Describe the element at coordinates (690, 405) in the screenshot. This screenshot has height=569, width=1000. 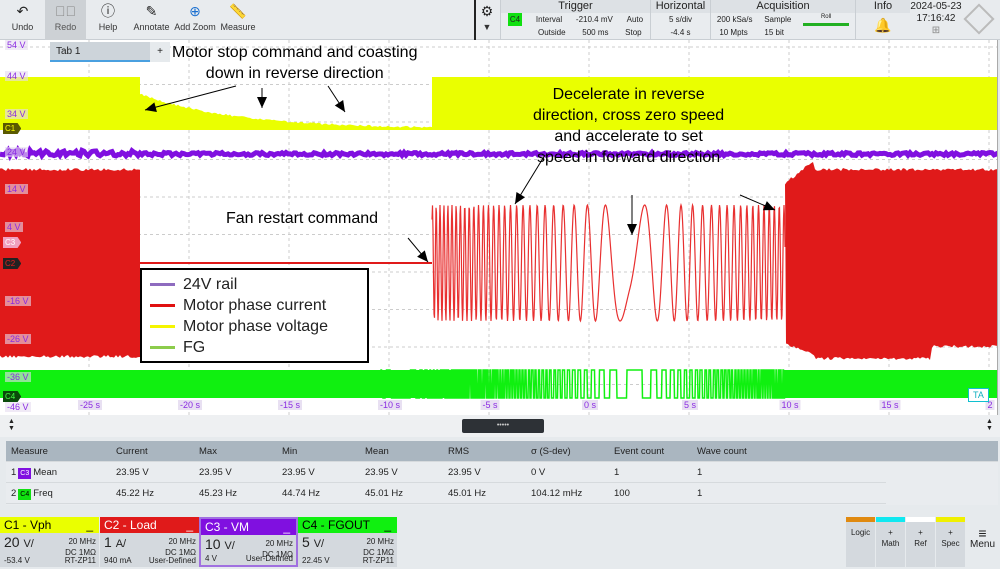
I see `x-axis-label: 5 s` at that location.